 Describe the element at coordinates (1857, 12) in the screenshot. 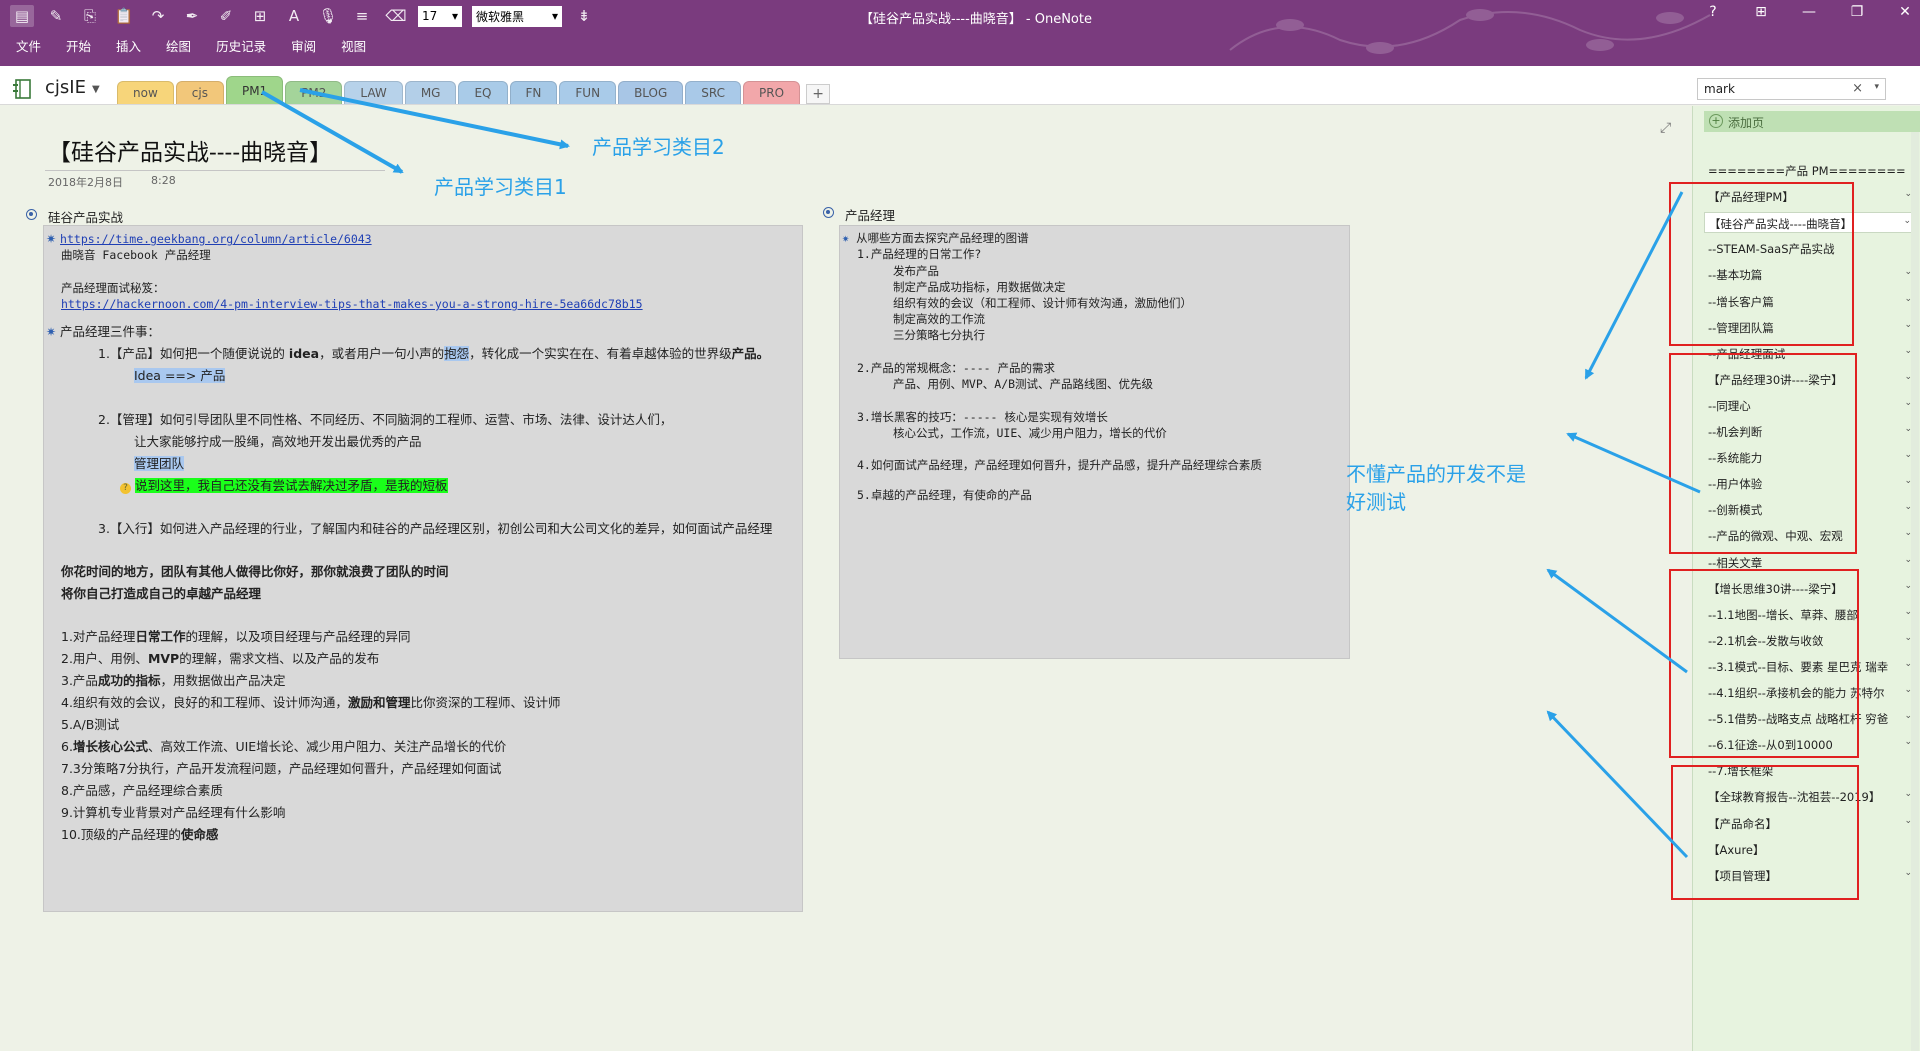

I see `restore-button: ❐` at that location.